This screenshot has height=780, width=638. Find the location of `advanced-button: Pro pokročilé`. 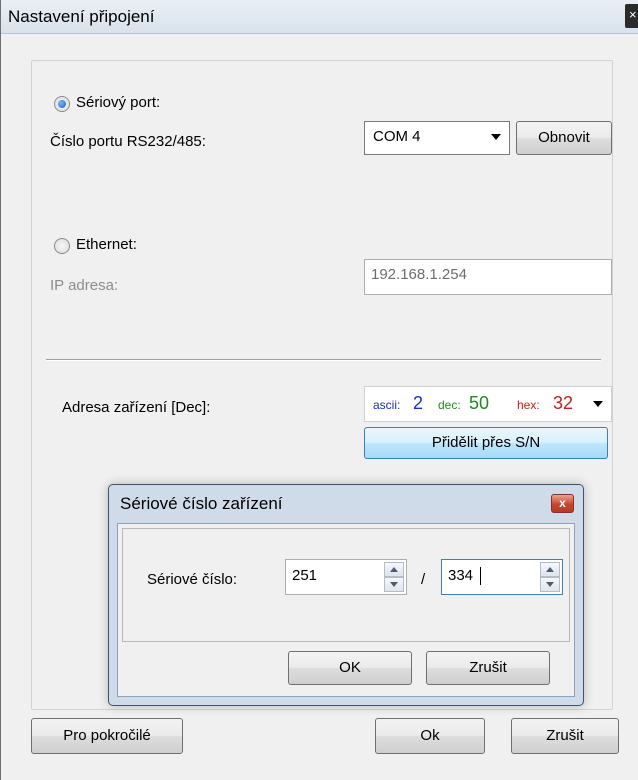

advanced-button: Pro pokročilé is located at coordinates (107, 736).